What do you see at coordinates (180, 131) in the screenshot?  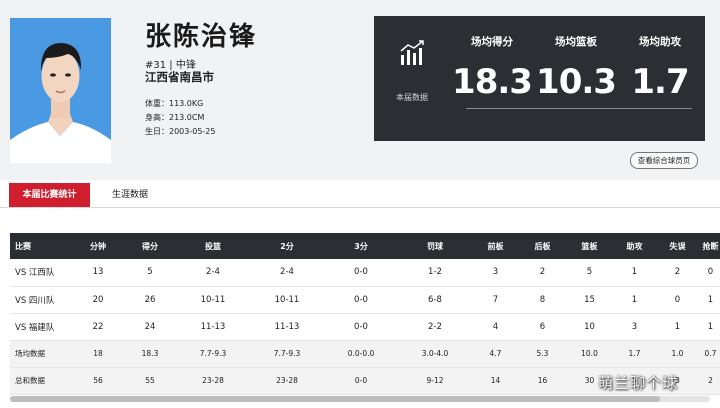 I see `player-birthday: 生日：2003-05-25` at bounding box center [180, 131].